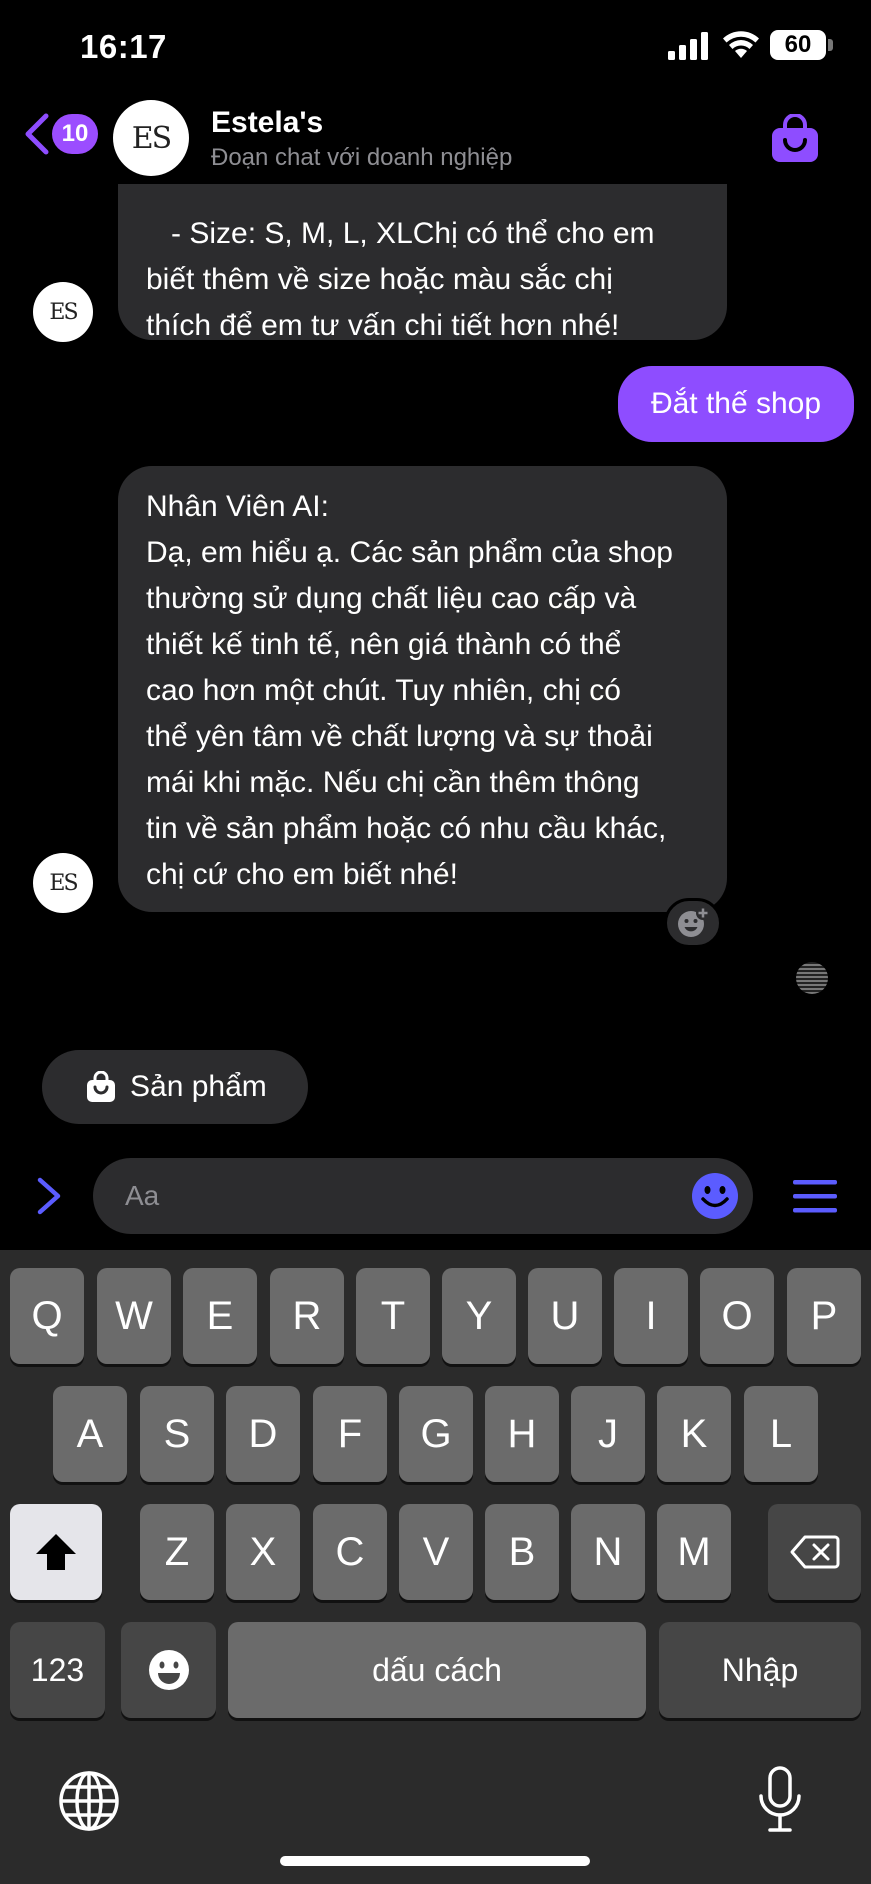 Image resolution: width=871 pixels, height=1884 pixels. What do you see at coordinates (395, 1196) in the screenshot?
I see `message-input` at bounding box center [395, 1196].